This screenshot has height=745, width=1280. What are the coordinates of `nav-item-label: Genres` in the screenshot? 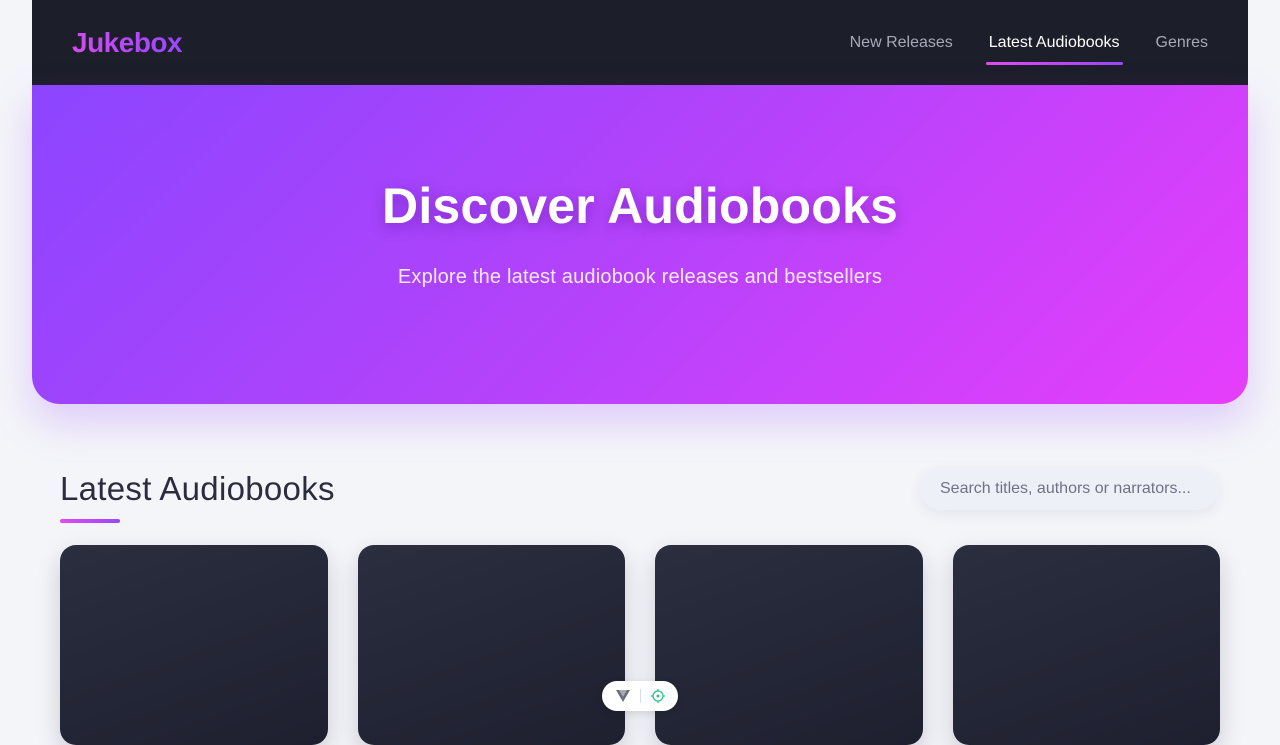 It's located at (1181, 42).